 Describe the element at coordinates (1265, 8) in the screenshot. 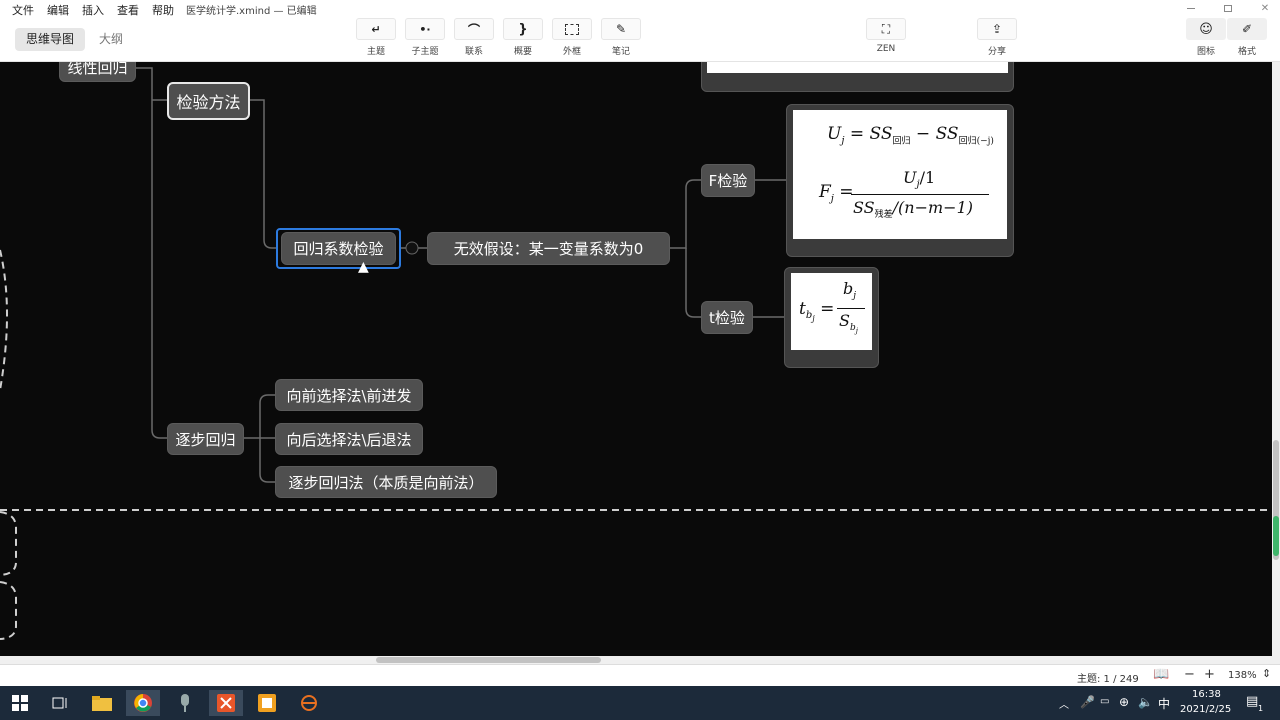

I see `close-button: ✕` at that location.